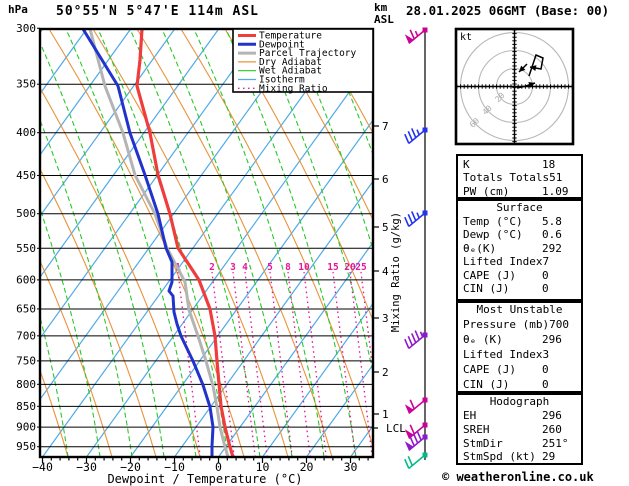 Image resolution: width=629 pixels, height=486 pixels. What do you see at coordinates (26, 384) in the screenshot?
I see `svg-text: 800` at bounding box center [26, 384].